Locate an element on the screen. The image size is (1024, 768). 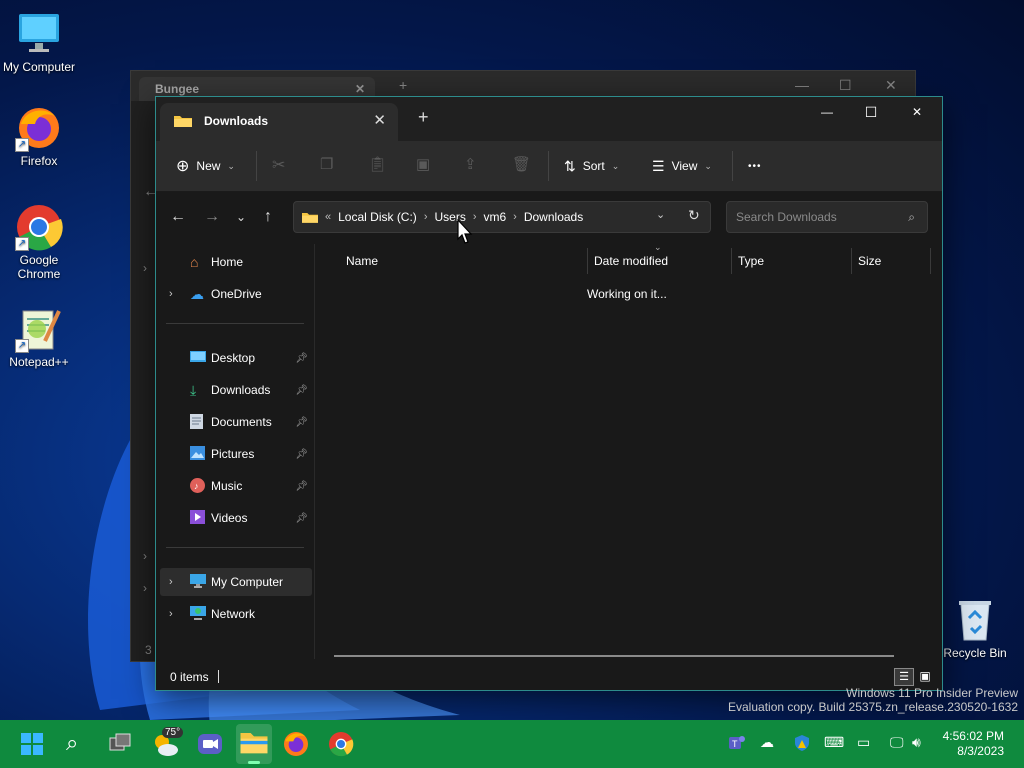
language-bar-tray-icon: ▭ is located at coordinates (863, 742).